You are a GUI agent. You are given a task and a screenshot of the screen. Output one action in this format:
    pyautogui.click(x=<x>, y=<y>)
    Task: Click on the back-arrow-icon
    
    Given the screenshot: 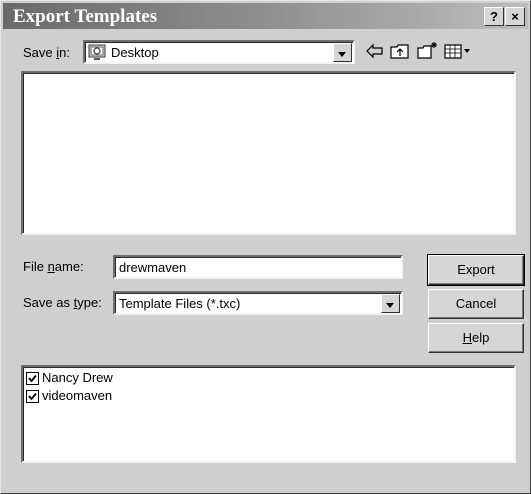 What is the action you would take?
    pyautogui.click(x=375, y=51)
    